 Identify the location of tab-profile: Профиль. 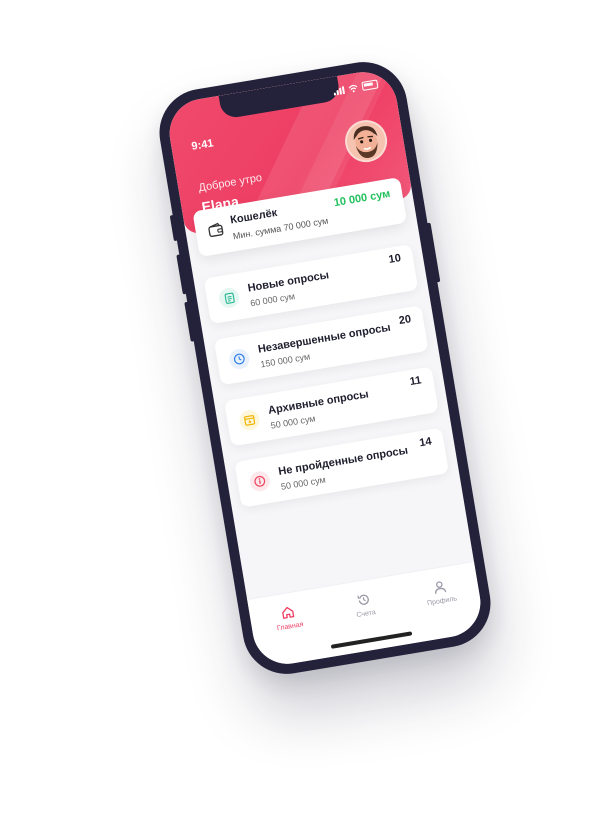
(440, 592).